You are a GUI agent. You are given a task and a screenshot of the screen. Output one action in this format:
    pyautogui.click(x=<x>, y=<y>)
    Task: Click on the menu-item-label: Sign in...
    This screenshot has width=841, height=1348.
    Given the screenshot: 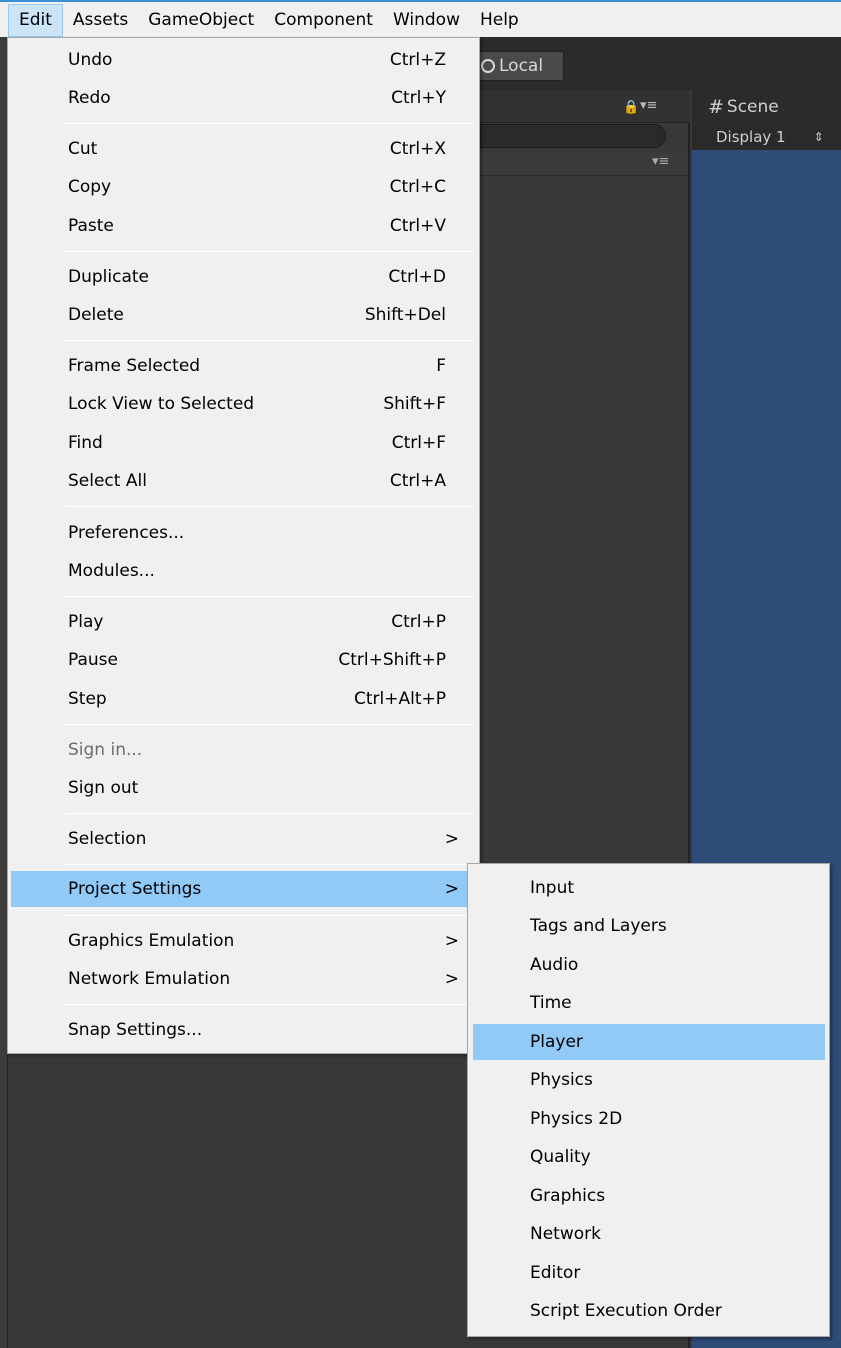 What is the action you would take?
    pyautogui.click(x=105, y=750)
    